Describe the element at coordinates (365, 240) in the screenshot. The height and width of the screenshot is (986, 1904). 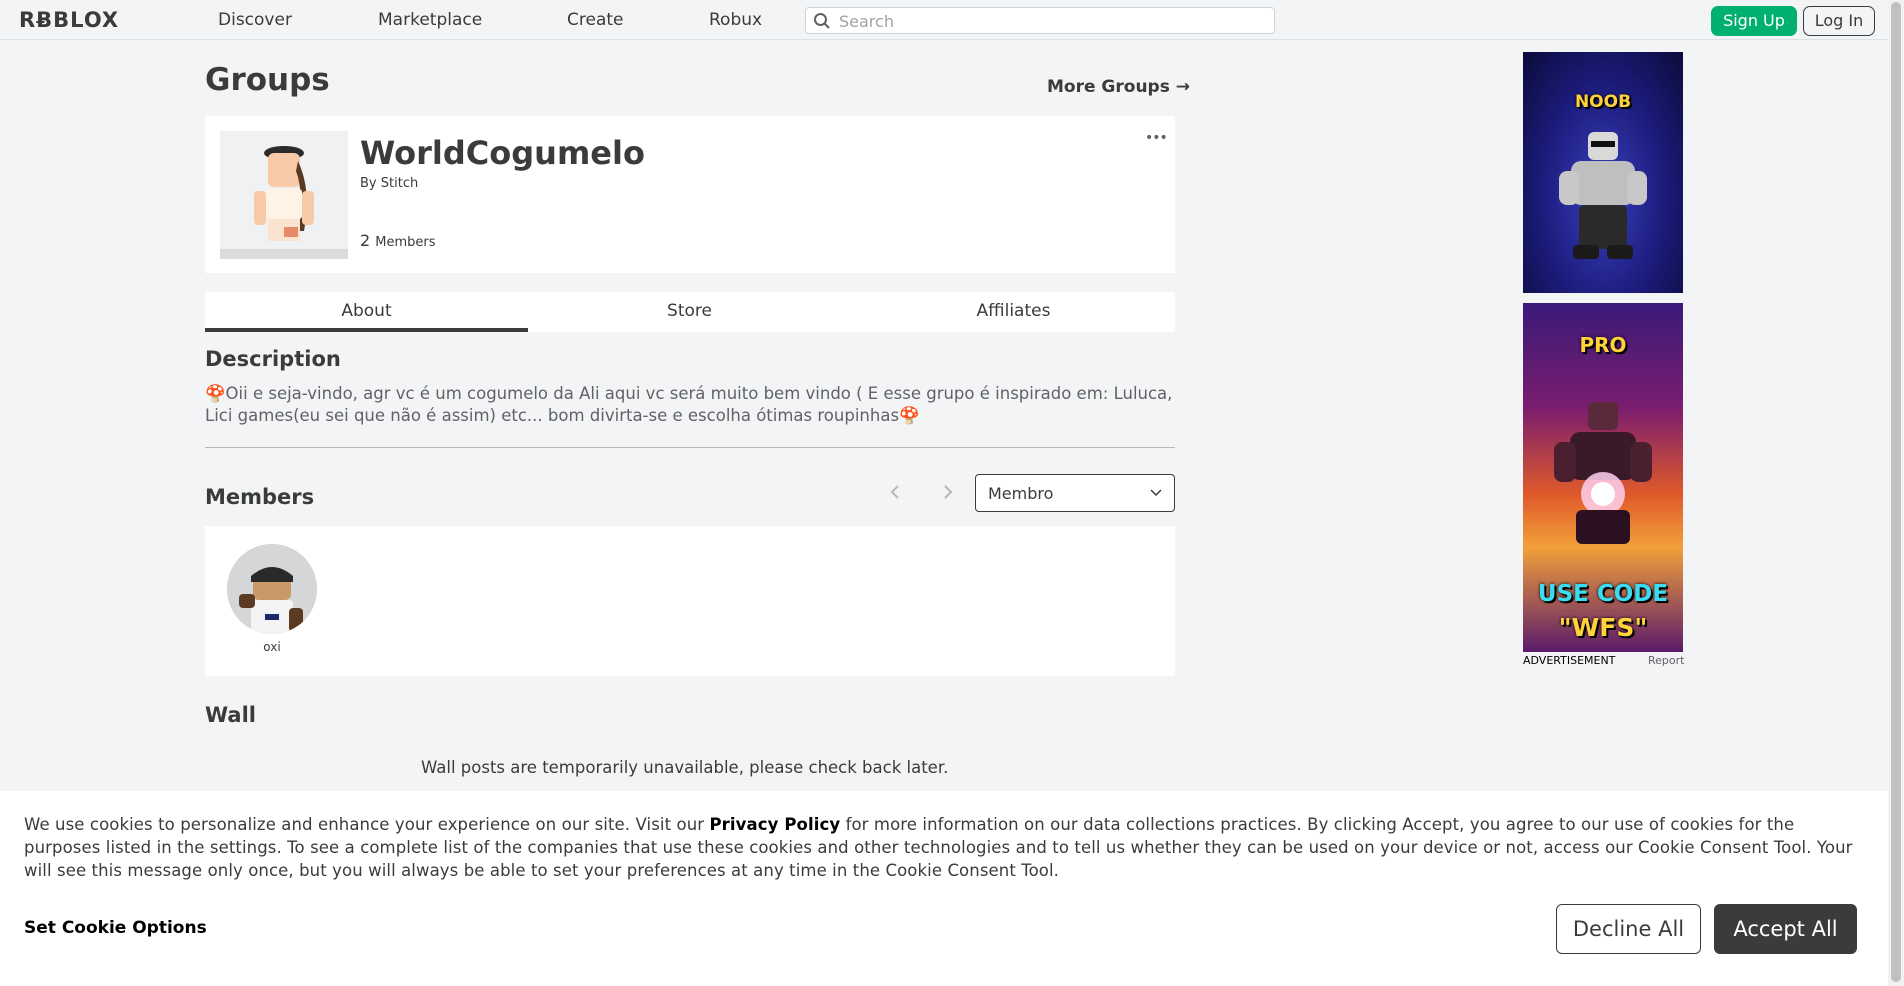
I see `member-count-value: 2` at that location.